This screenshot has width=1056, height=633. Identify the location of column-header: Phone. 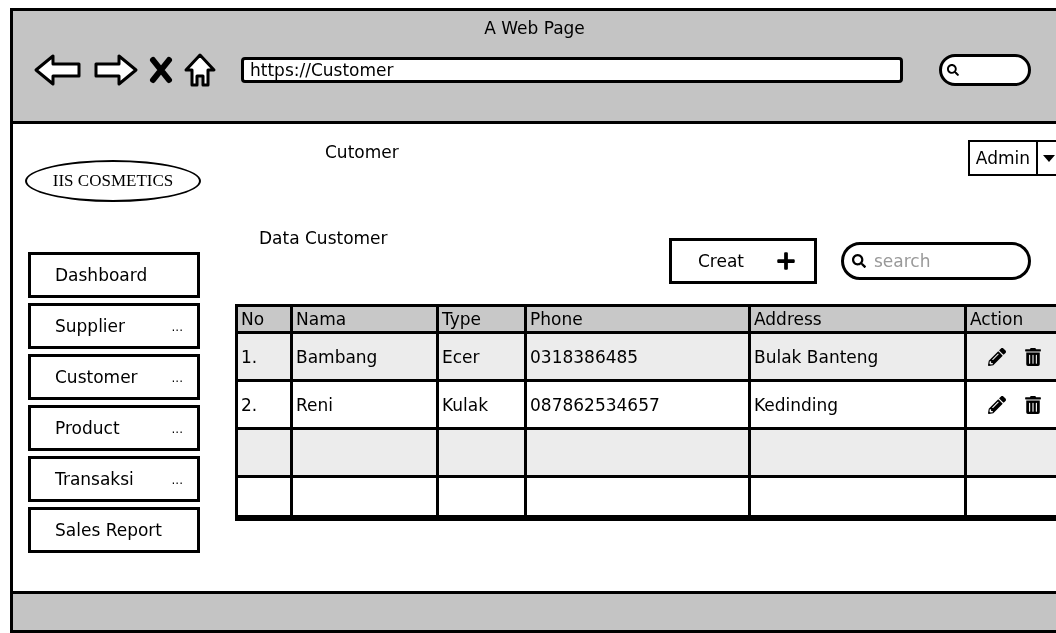
(639, 320).